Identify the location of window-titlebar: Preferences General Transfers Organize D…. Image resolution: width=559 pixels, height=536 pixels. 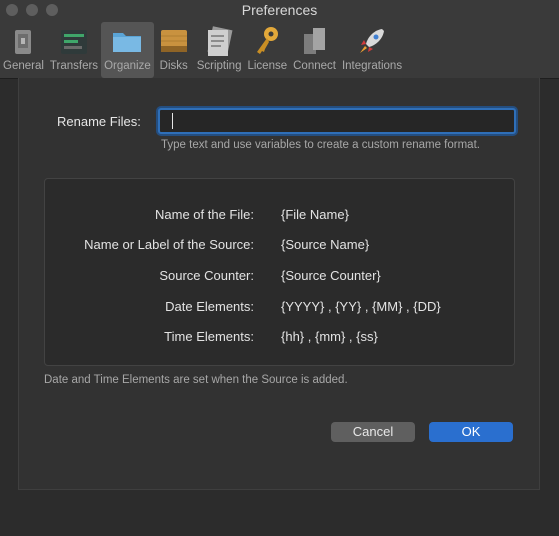
(279, 39).